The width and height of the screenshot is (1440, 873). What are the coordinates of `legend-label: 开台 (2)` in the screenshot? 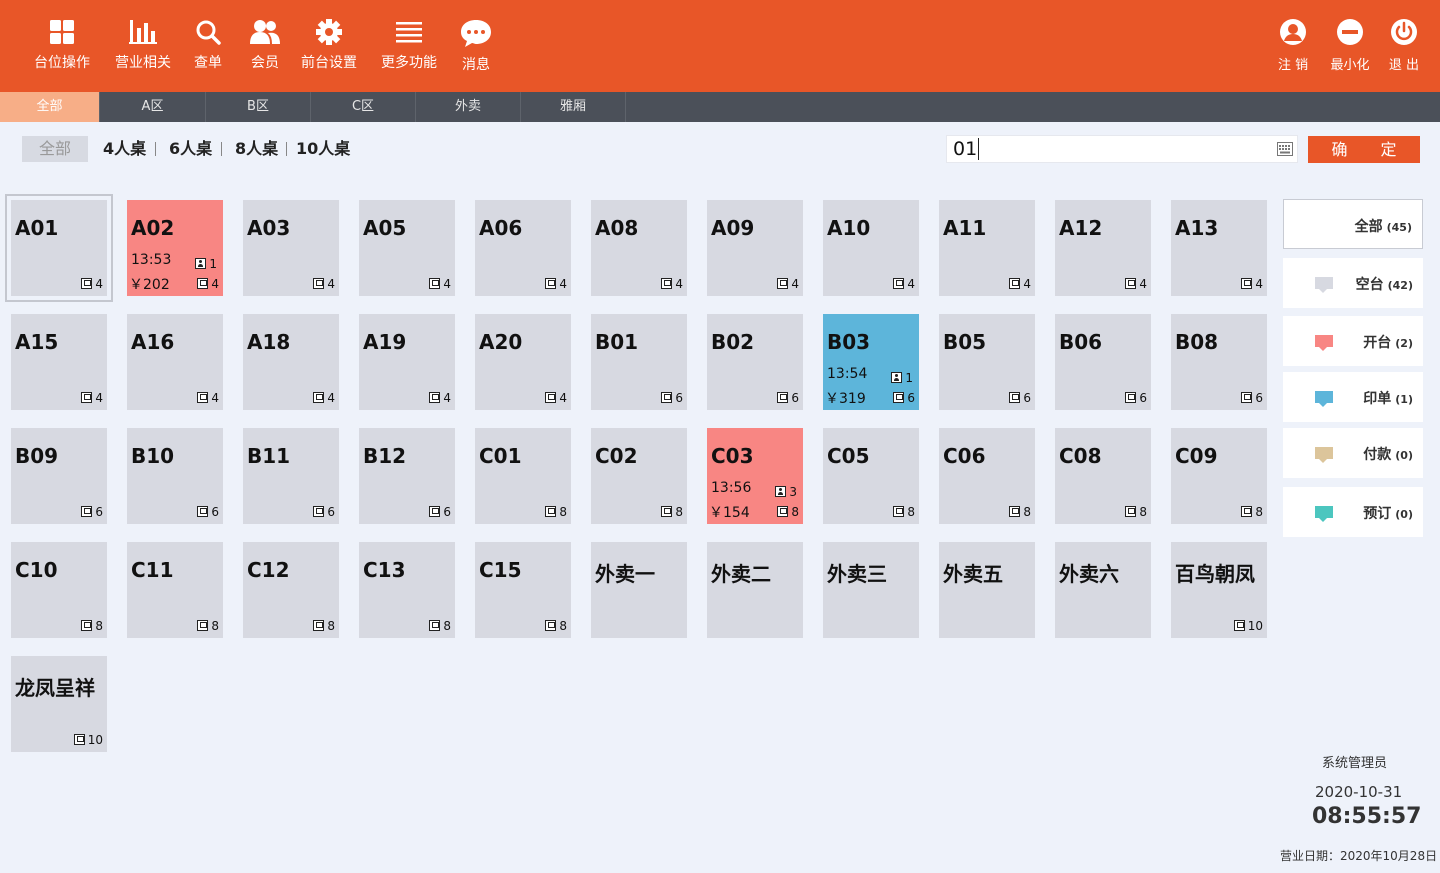 It's located at (1388, 342).